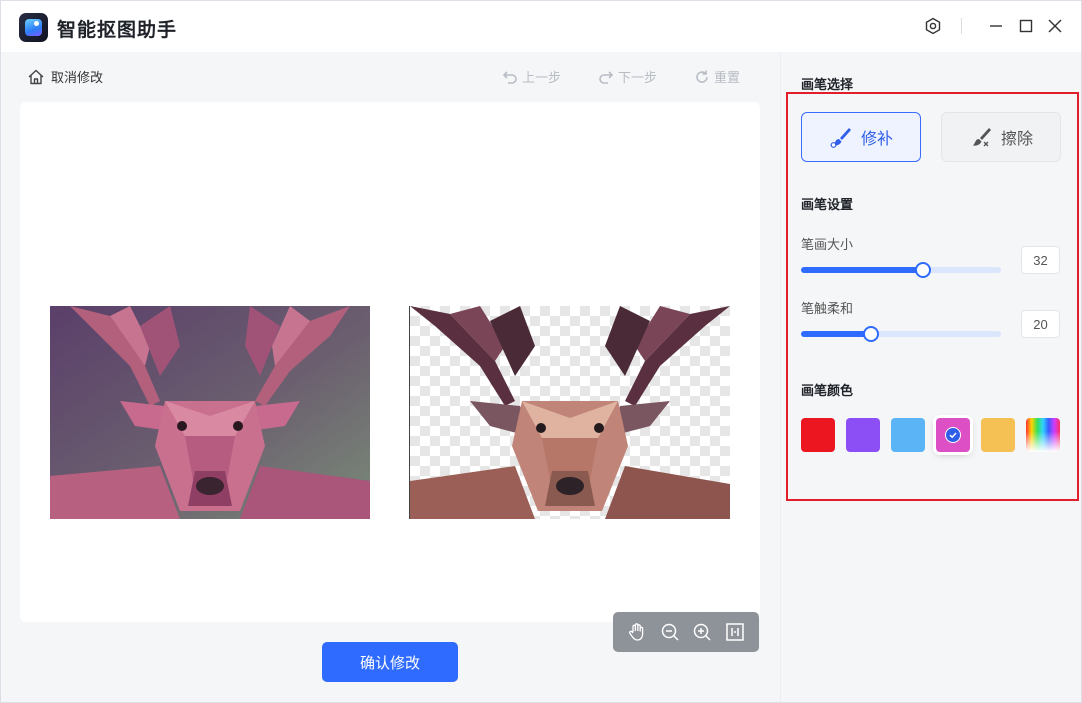 Image resolution: width=1082 pixels, height=703 pixels. Describe the element at coordinates (827, 204) in the screenshot. I see `brush-settings-title: 画笔设置` at that location.